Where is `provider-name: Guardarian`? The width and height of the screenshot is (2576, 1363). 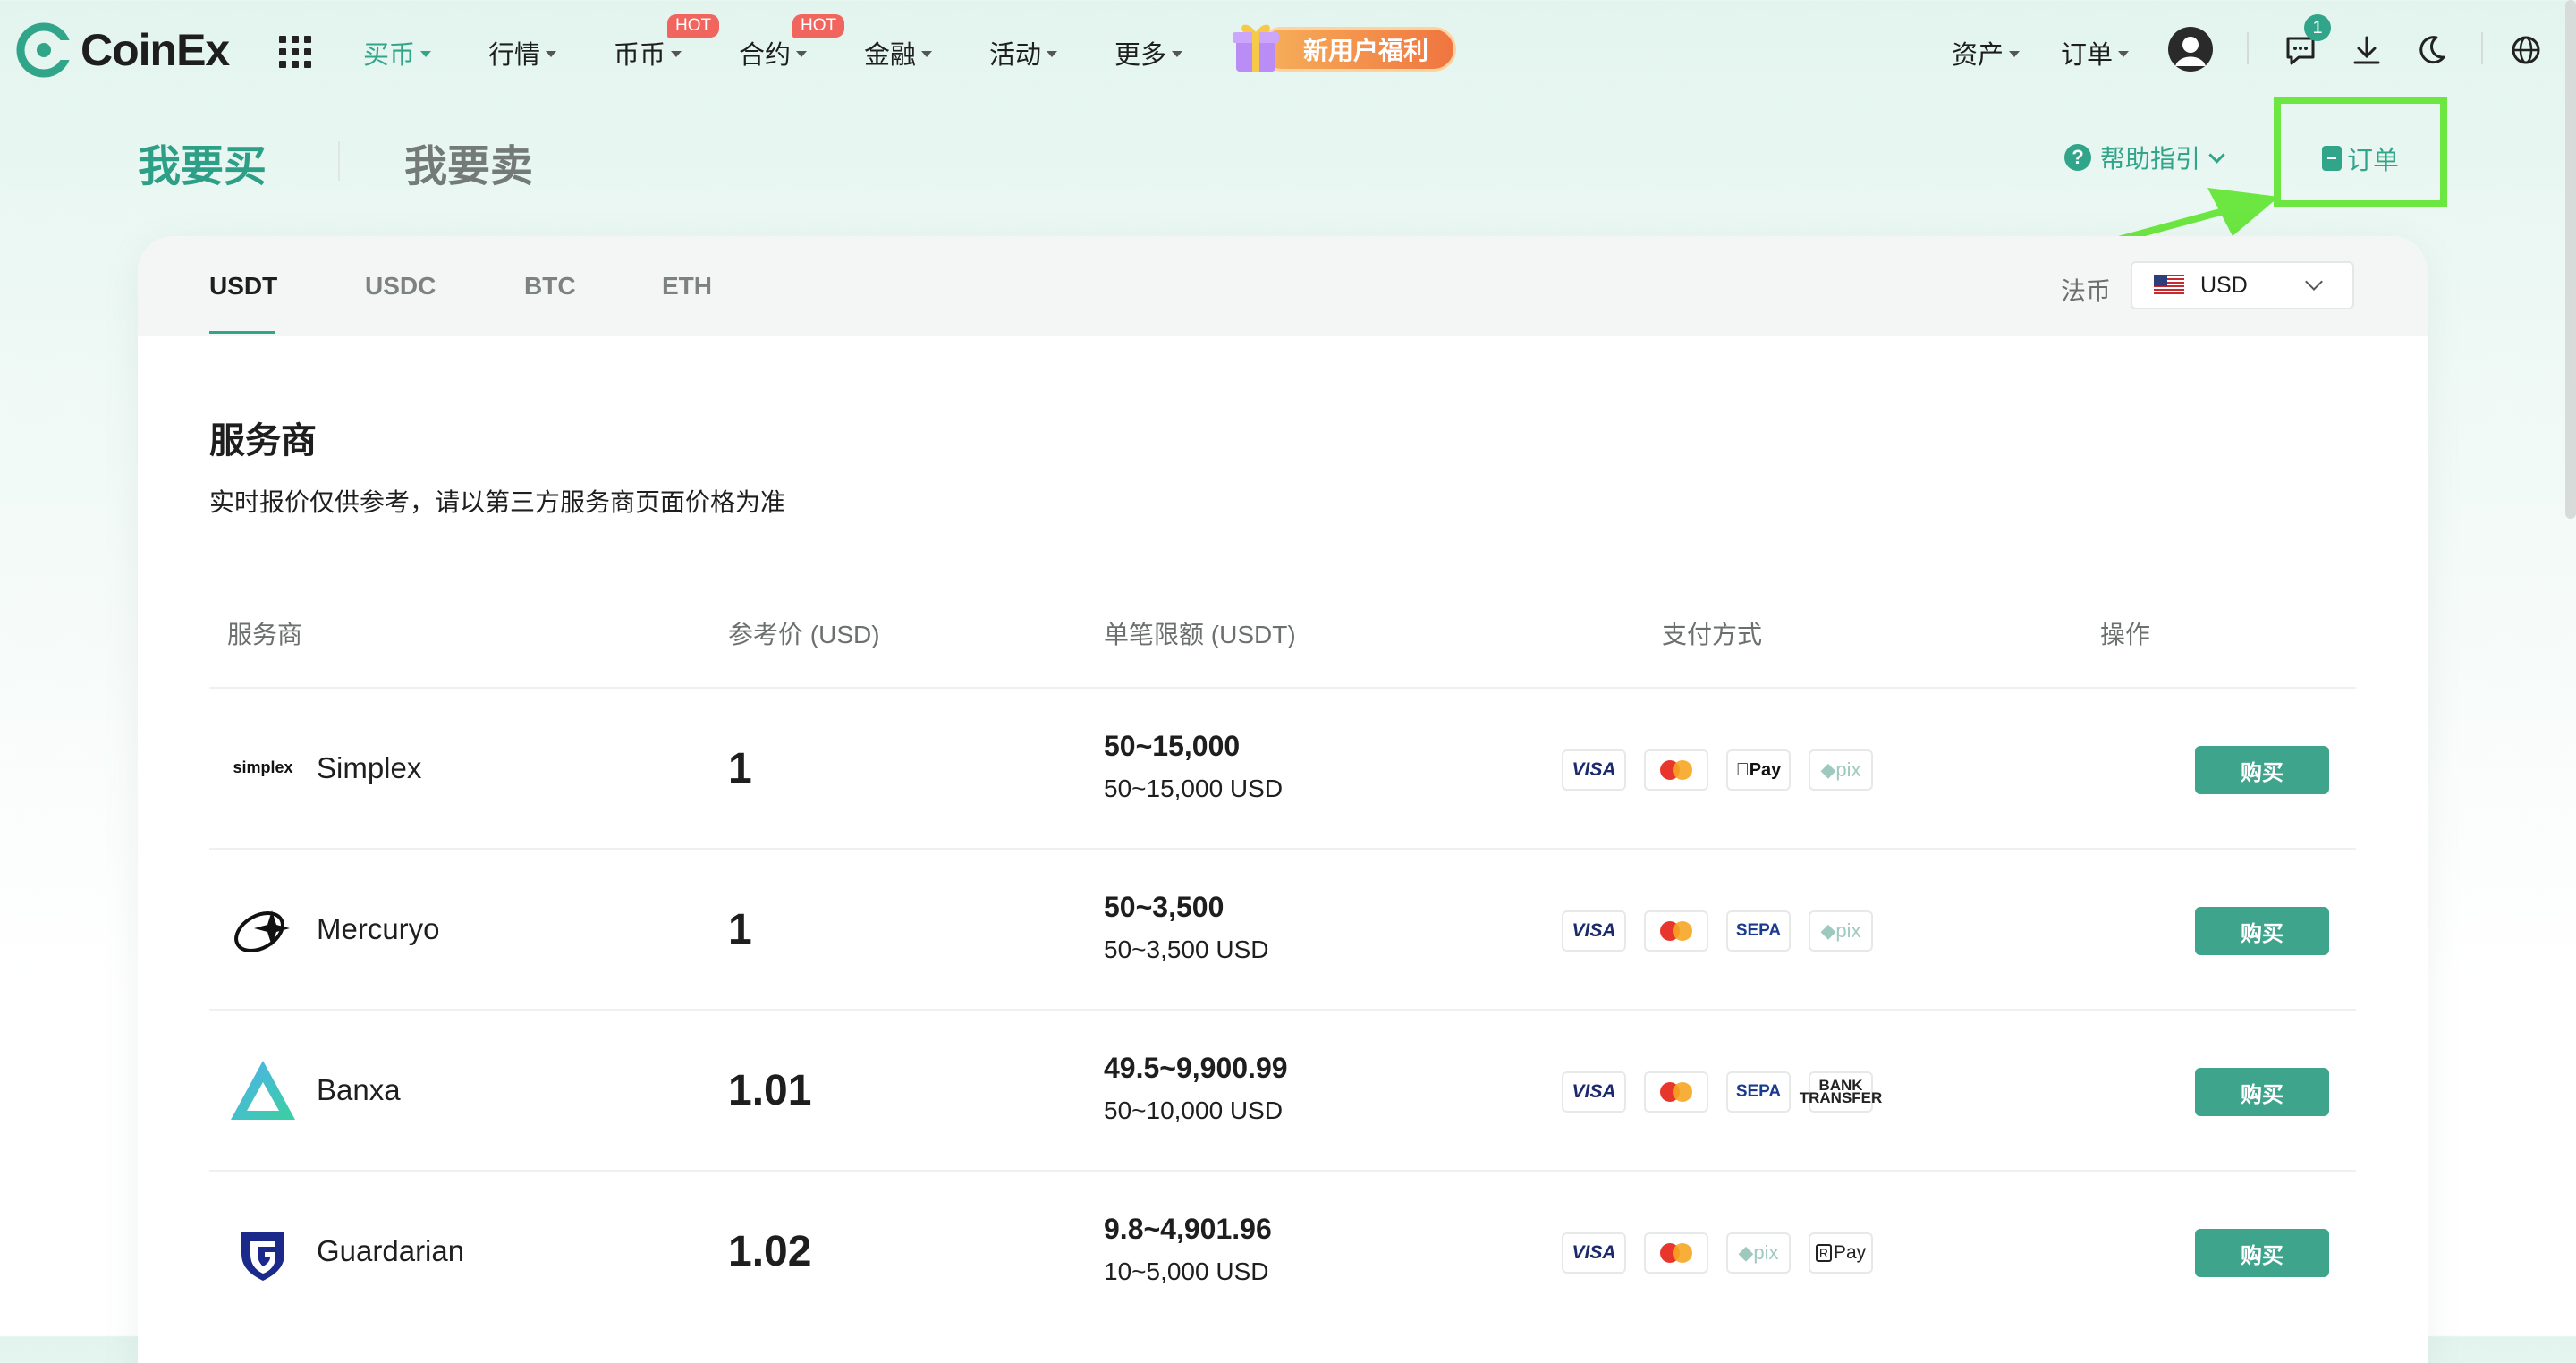
provider-name: Guardarian is located at coordinates (391, 1251).